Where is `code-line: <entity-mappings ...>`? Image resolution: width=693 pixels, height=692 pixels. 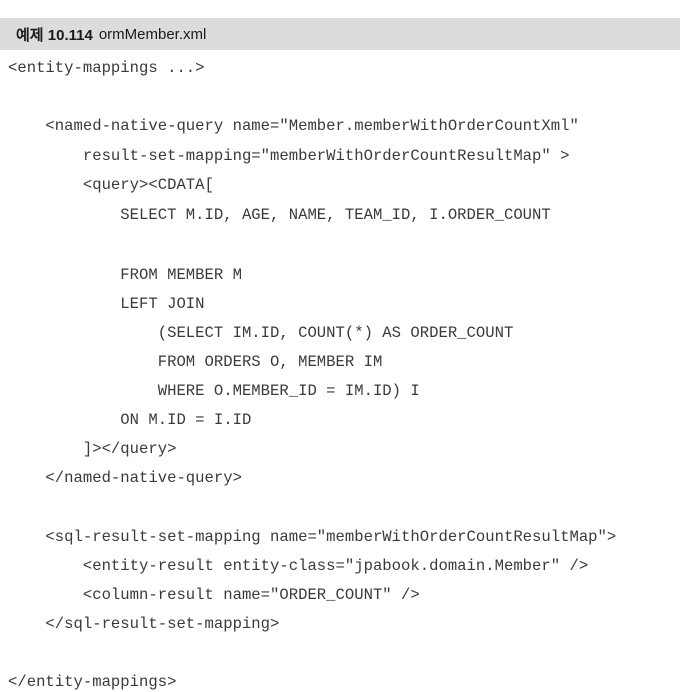
code-line: <entity-mappings ...> is located at coordinates (106, 68).